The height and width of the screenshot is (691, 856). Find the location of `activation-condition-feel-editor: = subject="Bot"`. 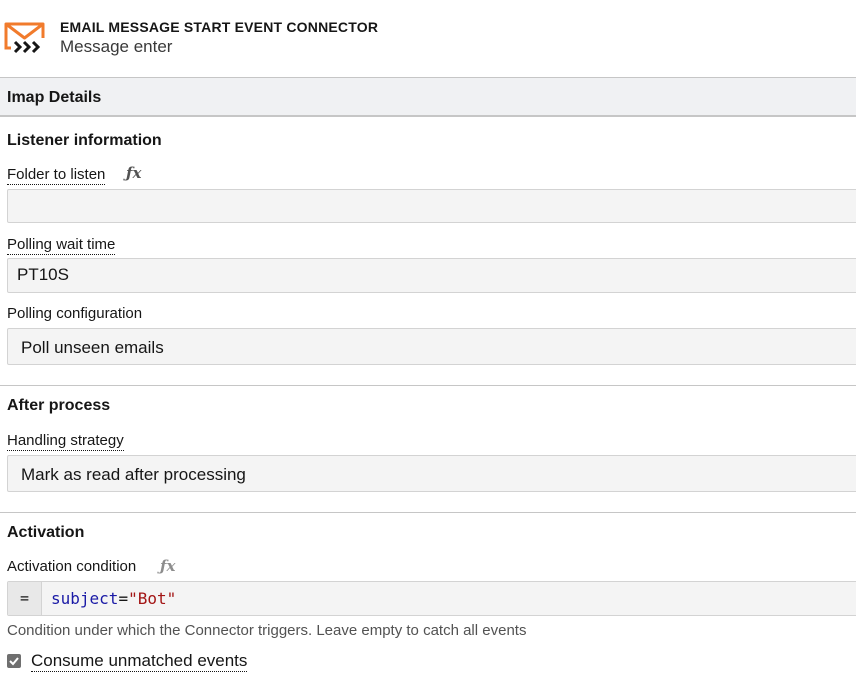

activation-condition-feel-editor: = subject="Bot" is located at coordinates (431, 598).